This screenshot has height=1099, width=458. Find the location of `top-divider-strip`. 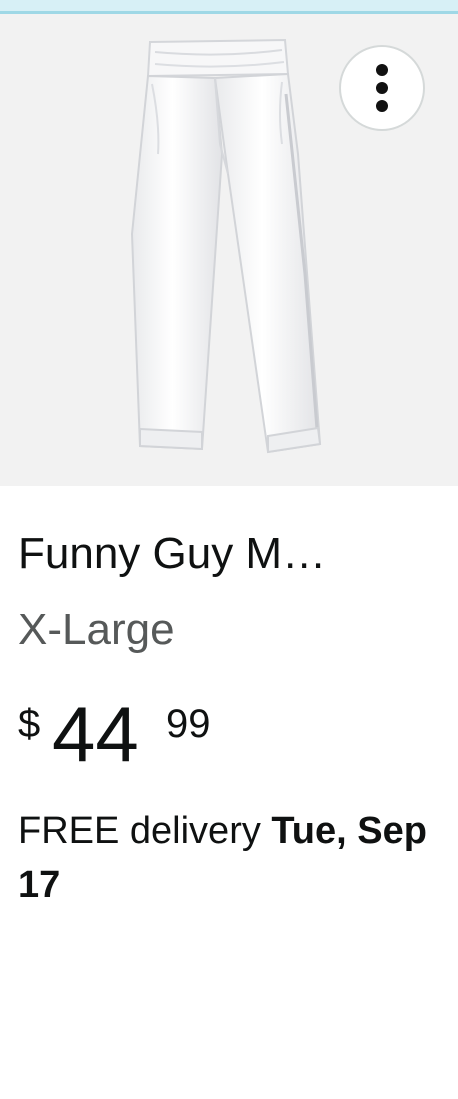

top-divider-strip is located at coordinates (229, 7).